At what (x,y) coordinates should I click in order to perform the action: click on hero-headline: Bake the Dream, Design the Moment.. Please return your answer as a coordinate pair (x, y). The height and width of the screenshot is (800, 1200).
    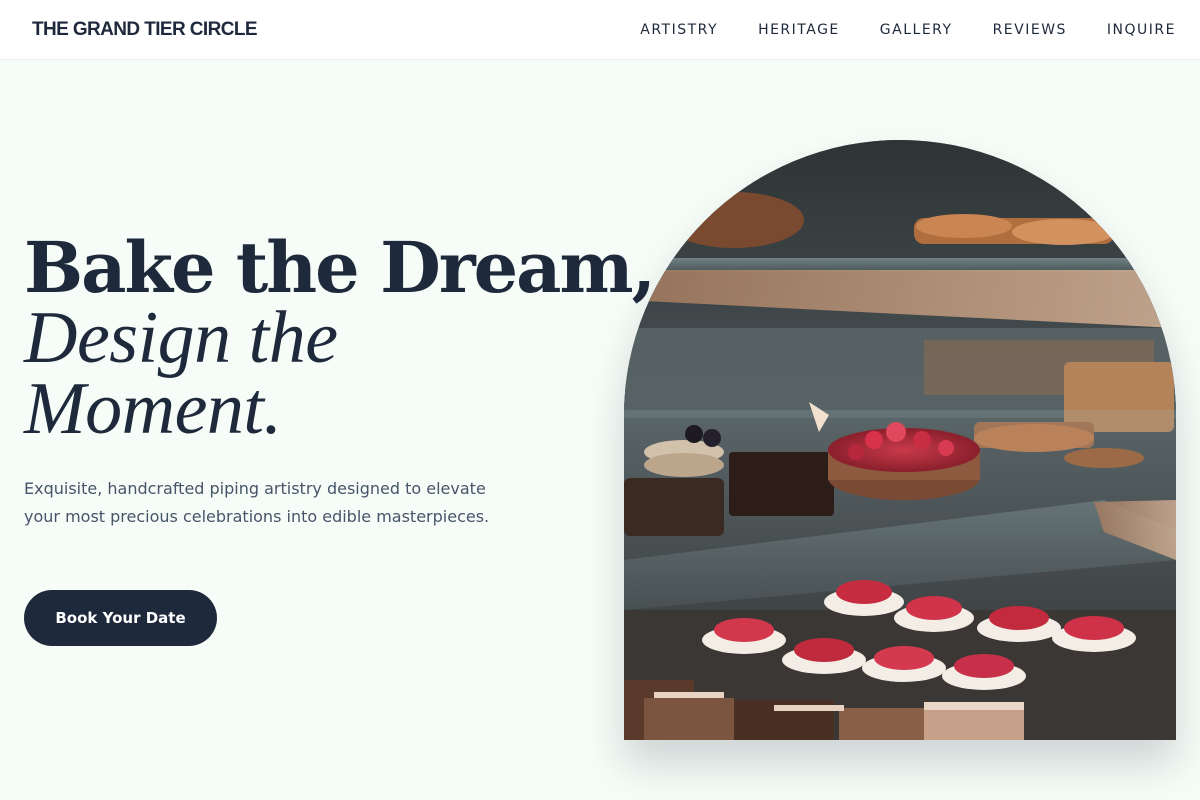
    Looking at the image, I should click on (340, 338).